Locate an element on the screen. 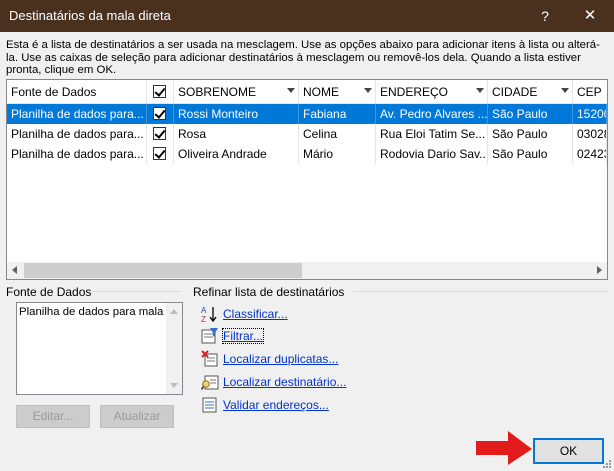  find-duplicates-icon is located at coordinates (209, 358).